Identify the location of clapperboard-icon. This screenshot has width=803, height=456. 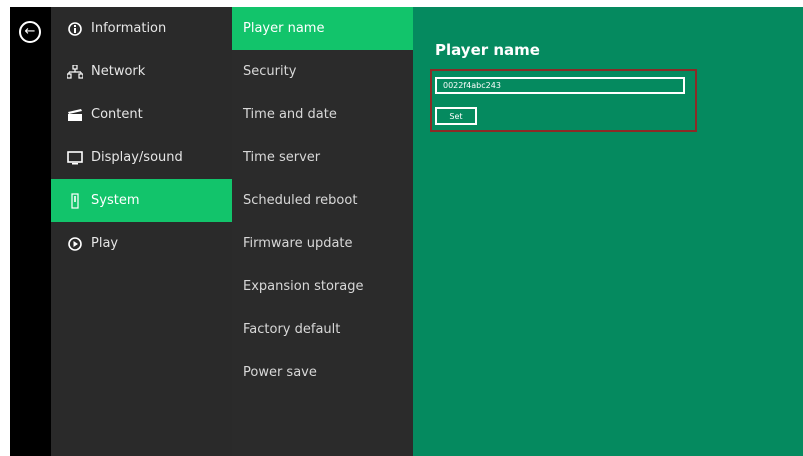
(75, 115).